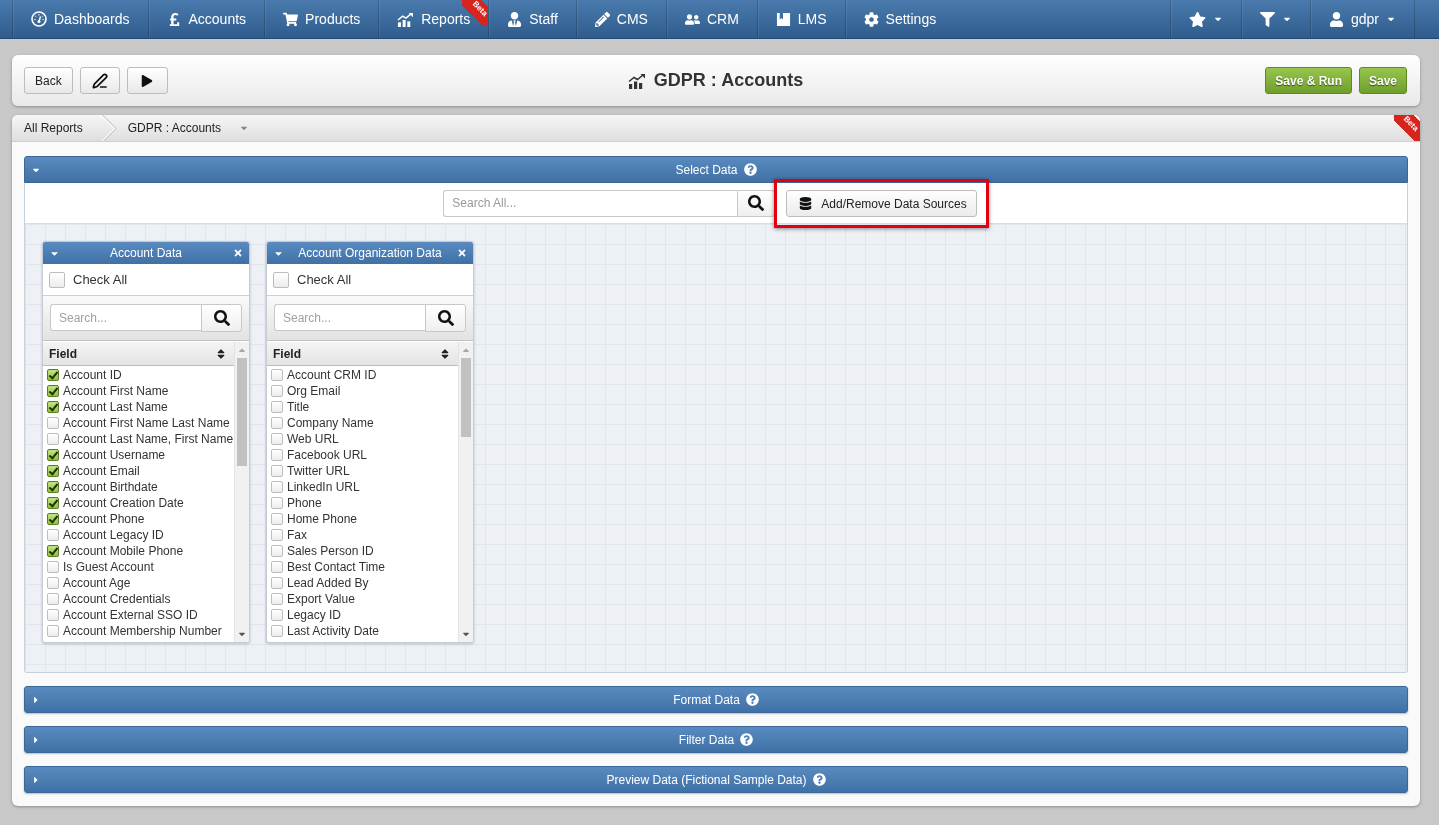 The image size is (1439, 825). What do you see at coordinates (321, 19) in the screenshot?
I see `nav-item: Products` at bounding box center [321, 19].